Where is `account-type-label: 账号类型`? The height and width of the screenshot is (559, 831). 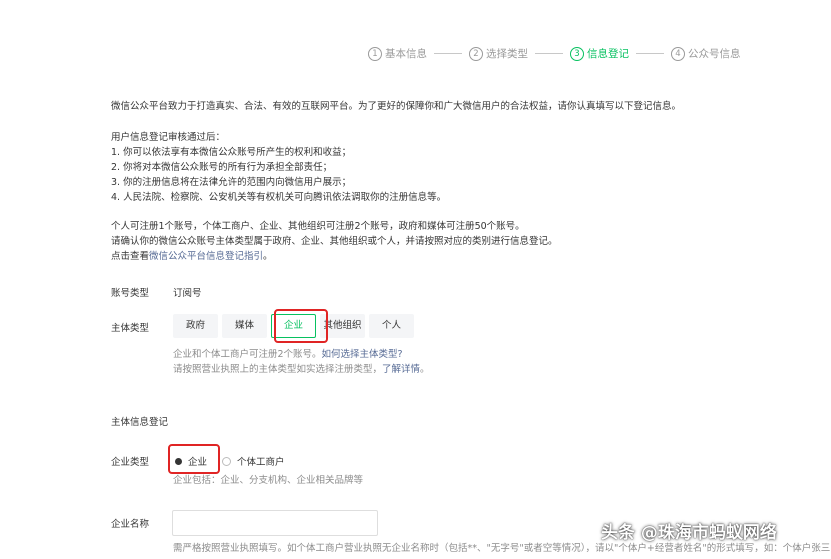 account-type-label: 账号类型 is located at coordinates (130, 293).